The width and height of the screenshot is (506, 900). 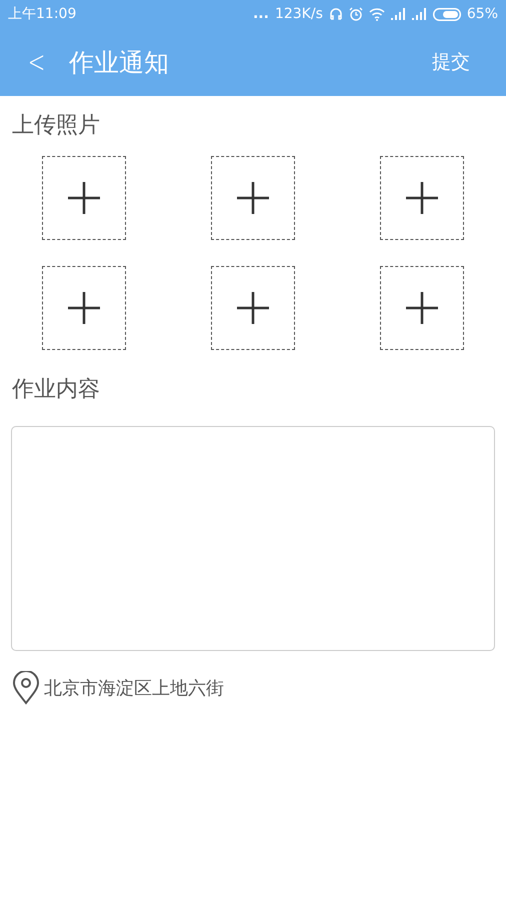 What do you see at coordinates (298, 14) in the screenshot?
I see `network-speed: 123K/s` at bounding box center [298, 14].